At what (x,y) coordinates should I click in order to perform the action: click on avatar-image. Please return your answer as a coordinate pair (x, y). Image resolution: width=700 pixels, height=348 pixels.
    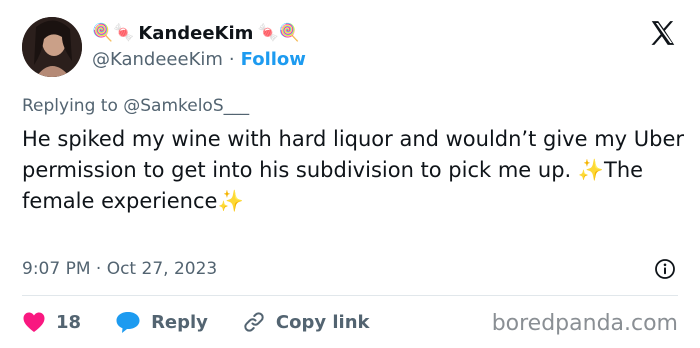
    Looking at the image, I should click on (52, 47).